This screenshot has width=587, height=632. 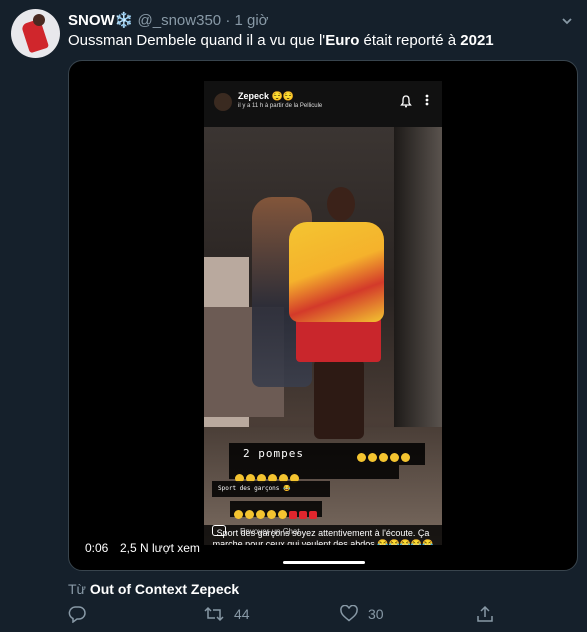 What do you see at coordinates (251, 20) in the screenshot?
I see `tweet-time: 1 giờ` at bounding box center [251, 20].